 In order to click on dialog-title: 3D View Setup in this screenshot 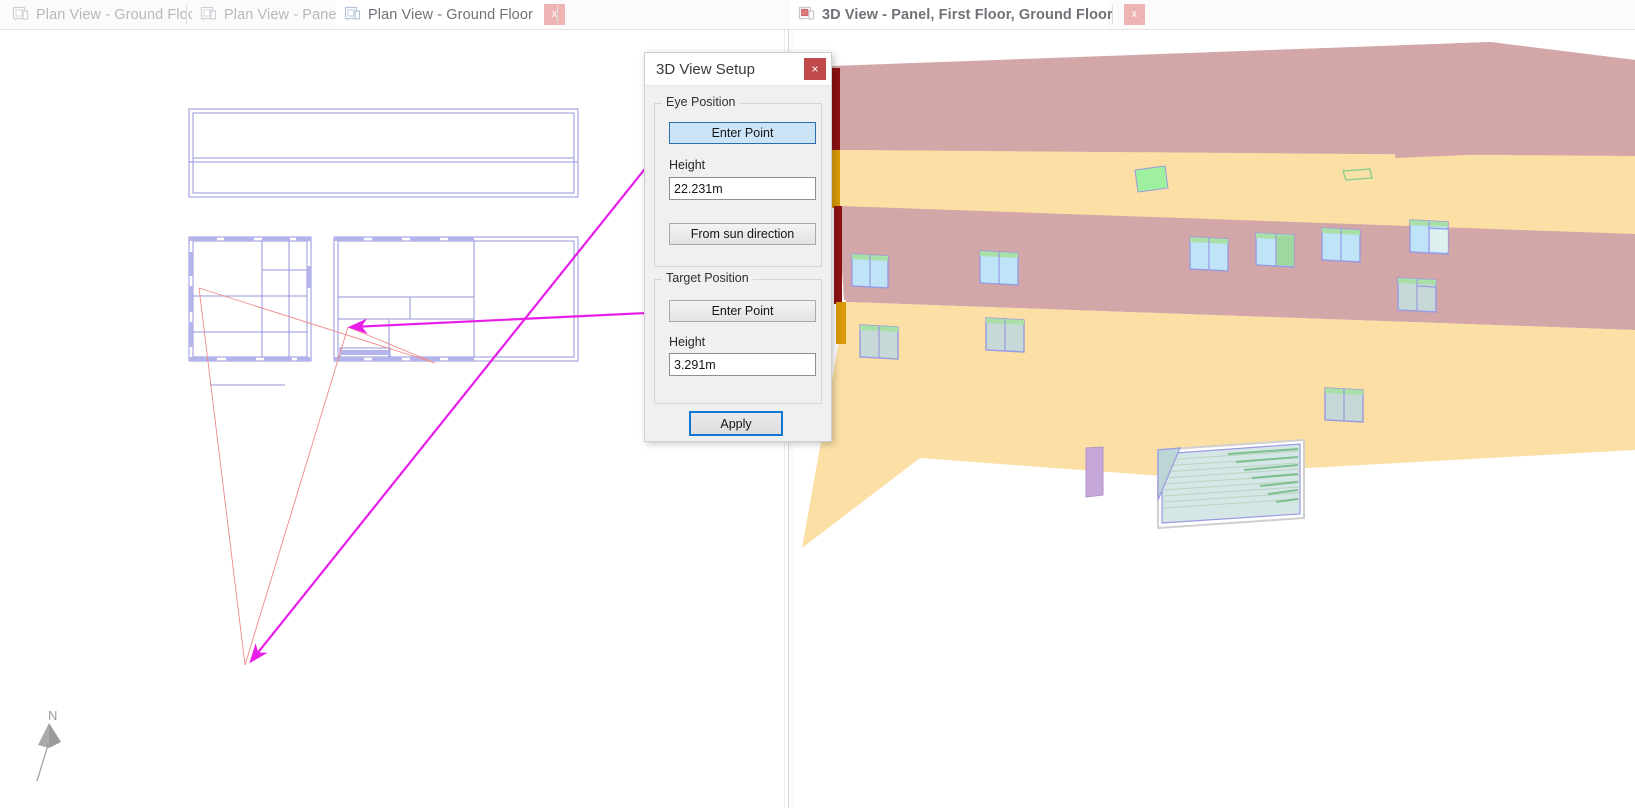, I will do `click(705, 69)`.